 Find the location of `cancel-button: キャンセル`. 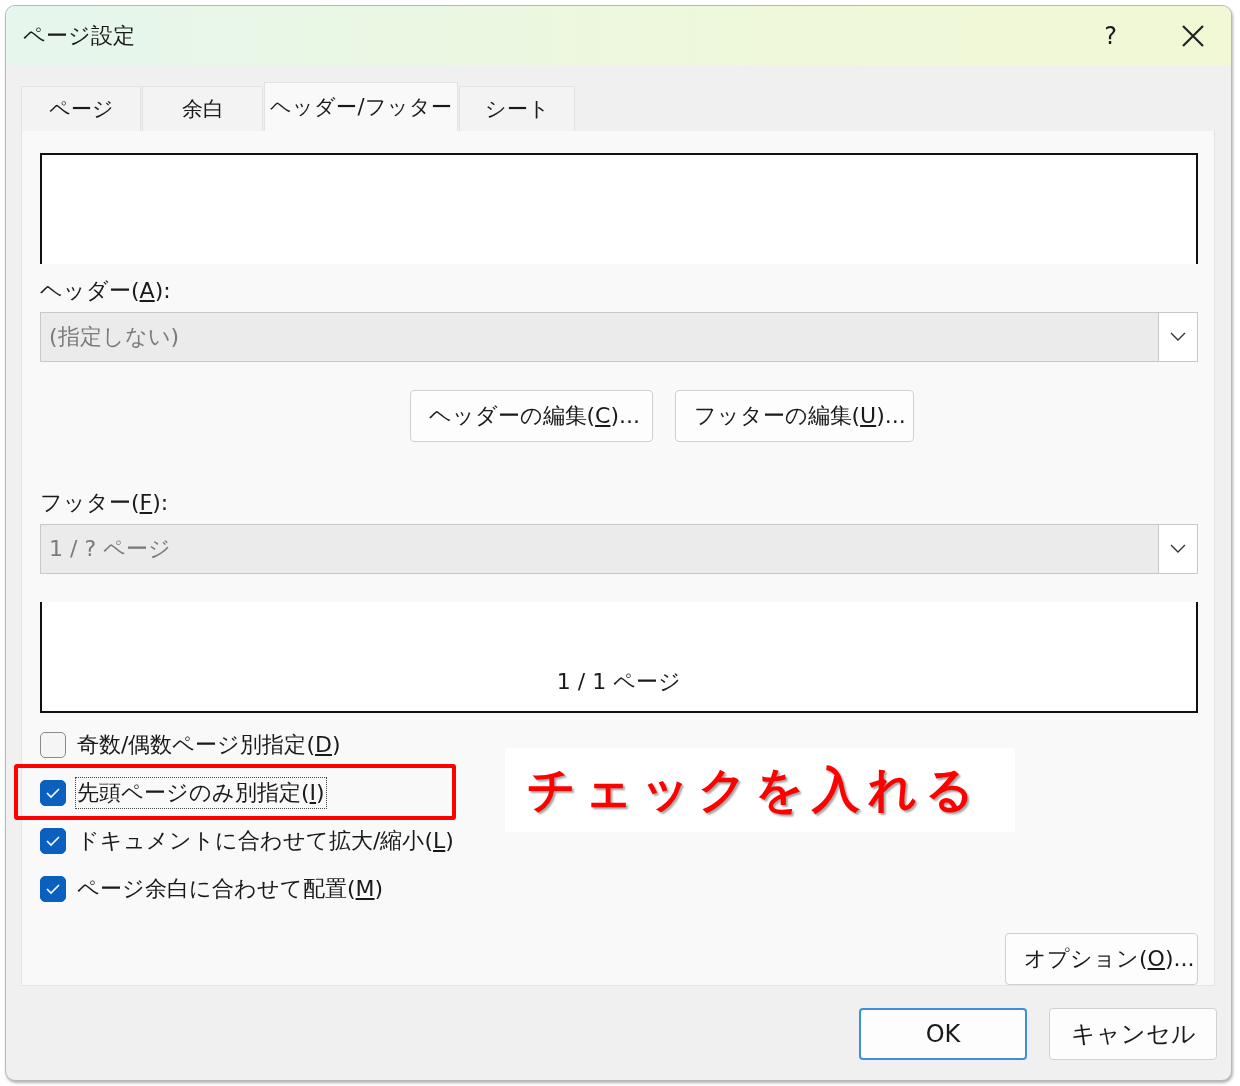

cancel-button: キャンセル is located at coordinates (1133, 1034).